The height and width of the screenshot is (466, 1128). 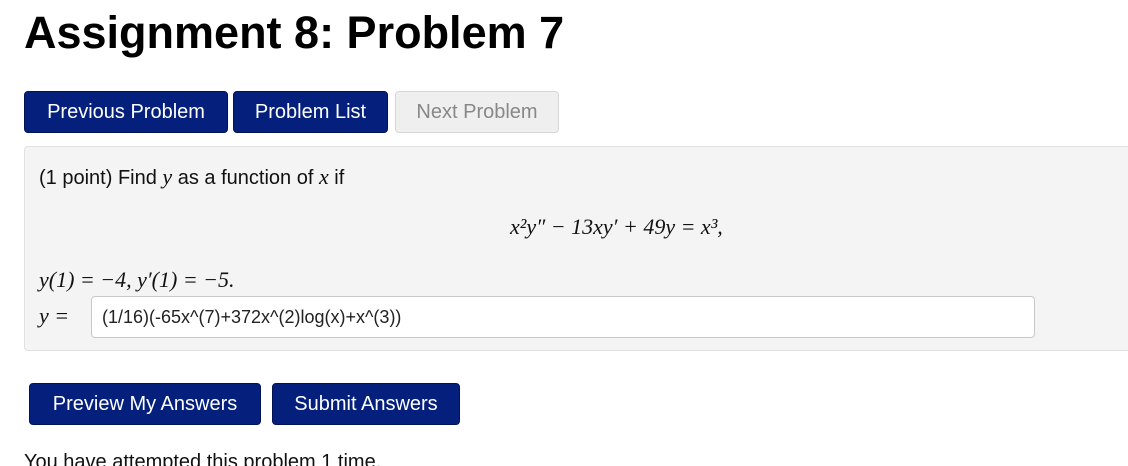 I want to click on answer-input: (1/16)(-65x^(7)+372x^(2)log(x)+x^(3)), so click(x=563, y=317).